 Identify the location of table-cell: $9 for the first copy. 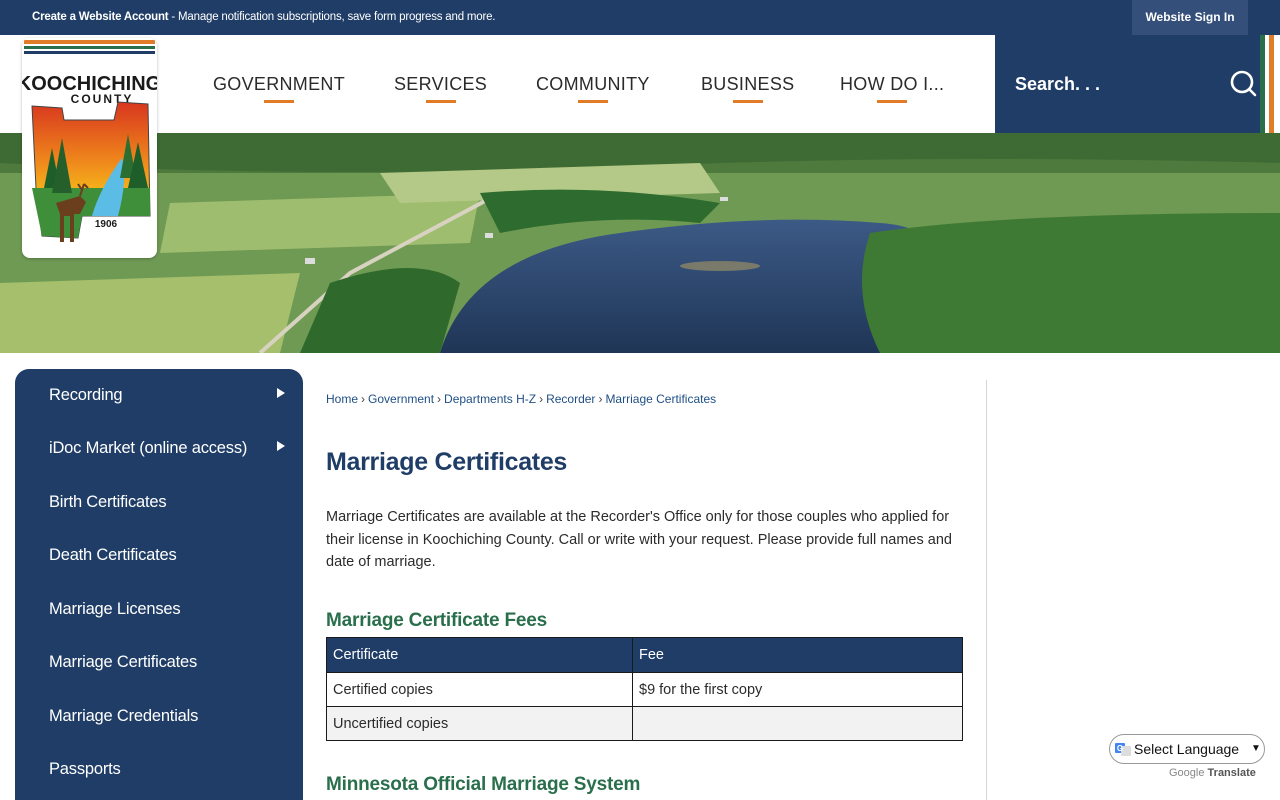
(797, 689).